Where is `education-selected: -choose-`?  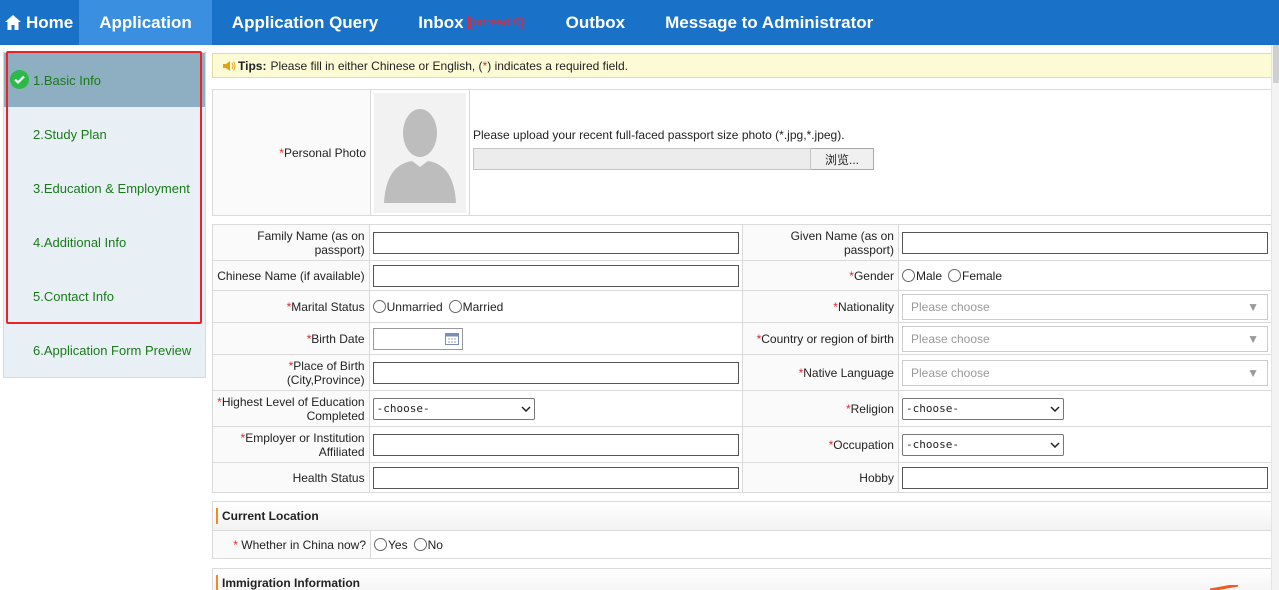 education-selected: -choose- is located at coordinates (403, 408).